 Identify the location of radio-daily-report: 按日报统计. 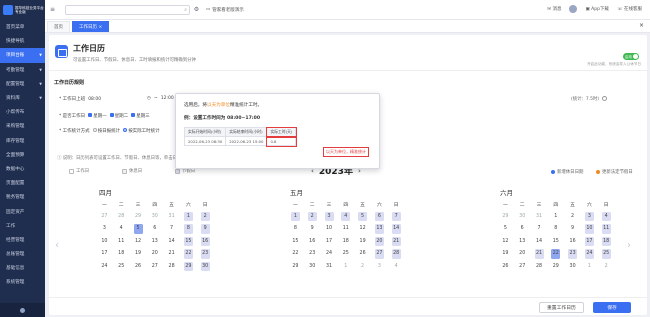
(106, 131).